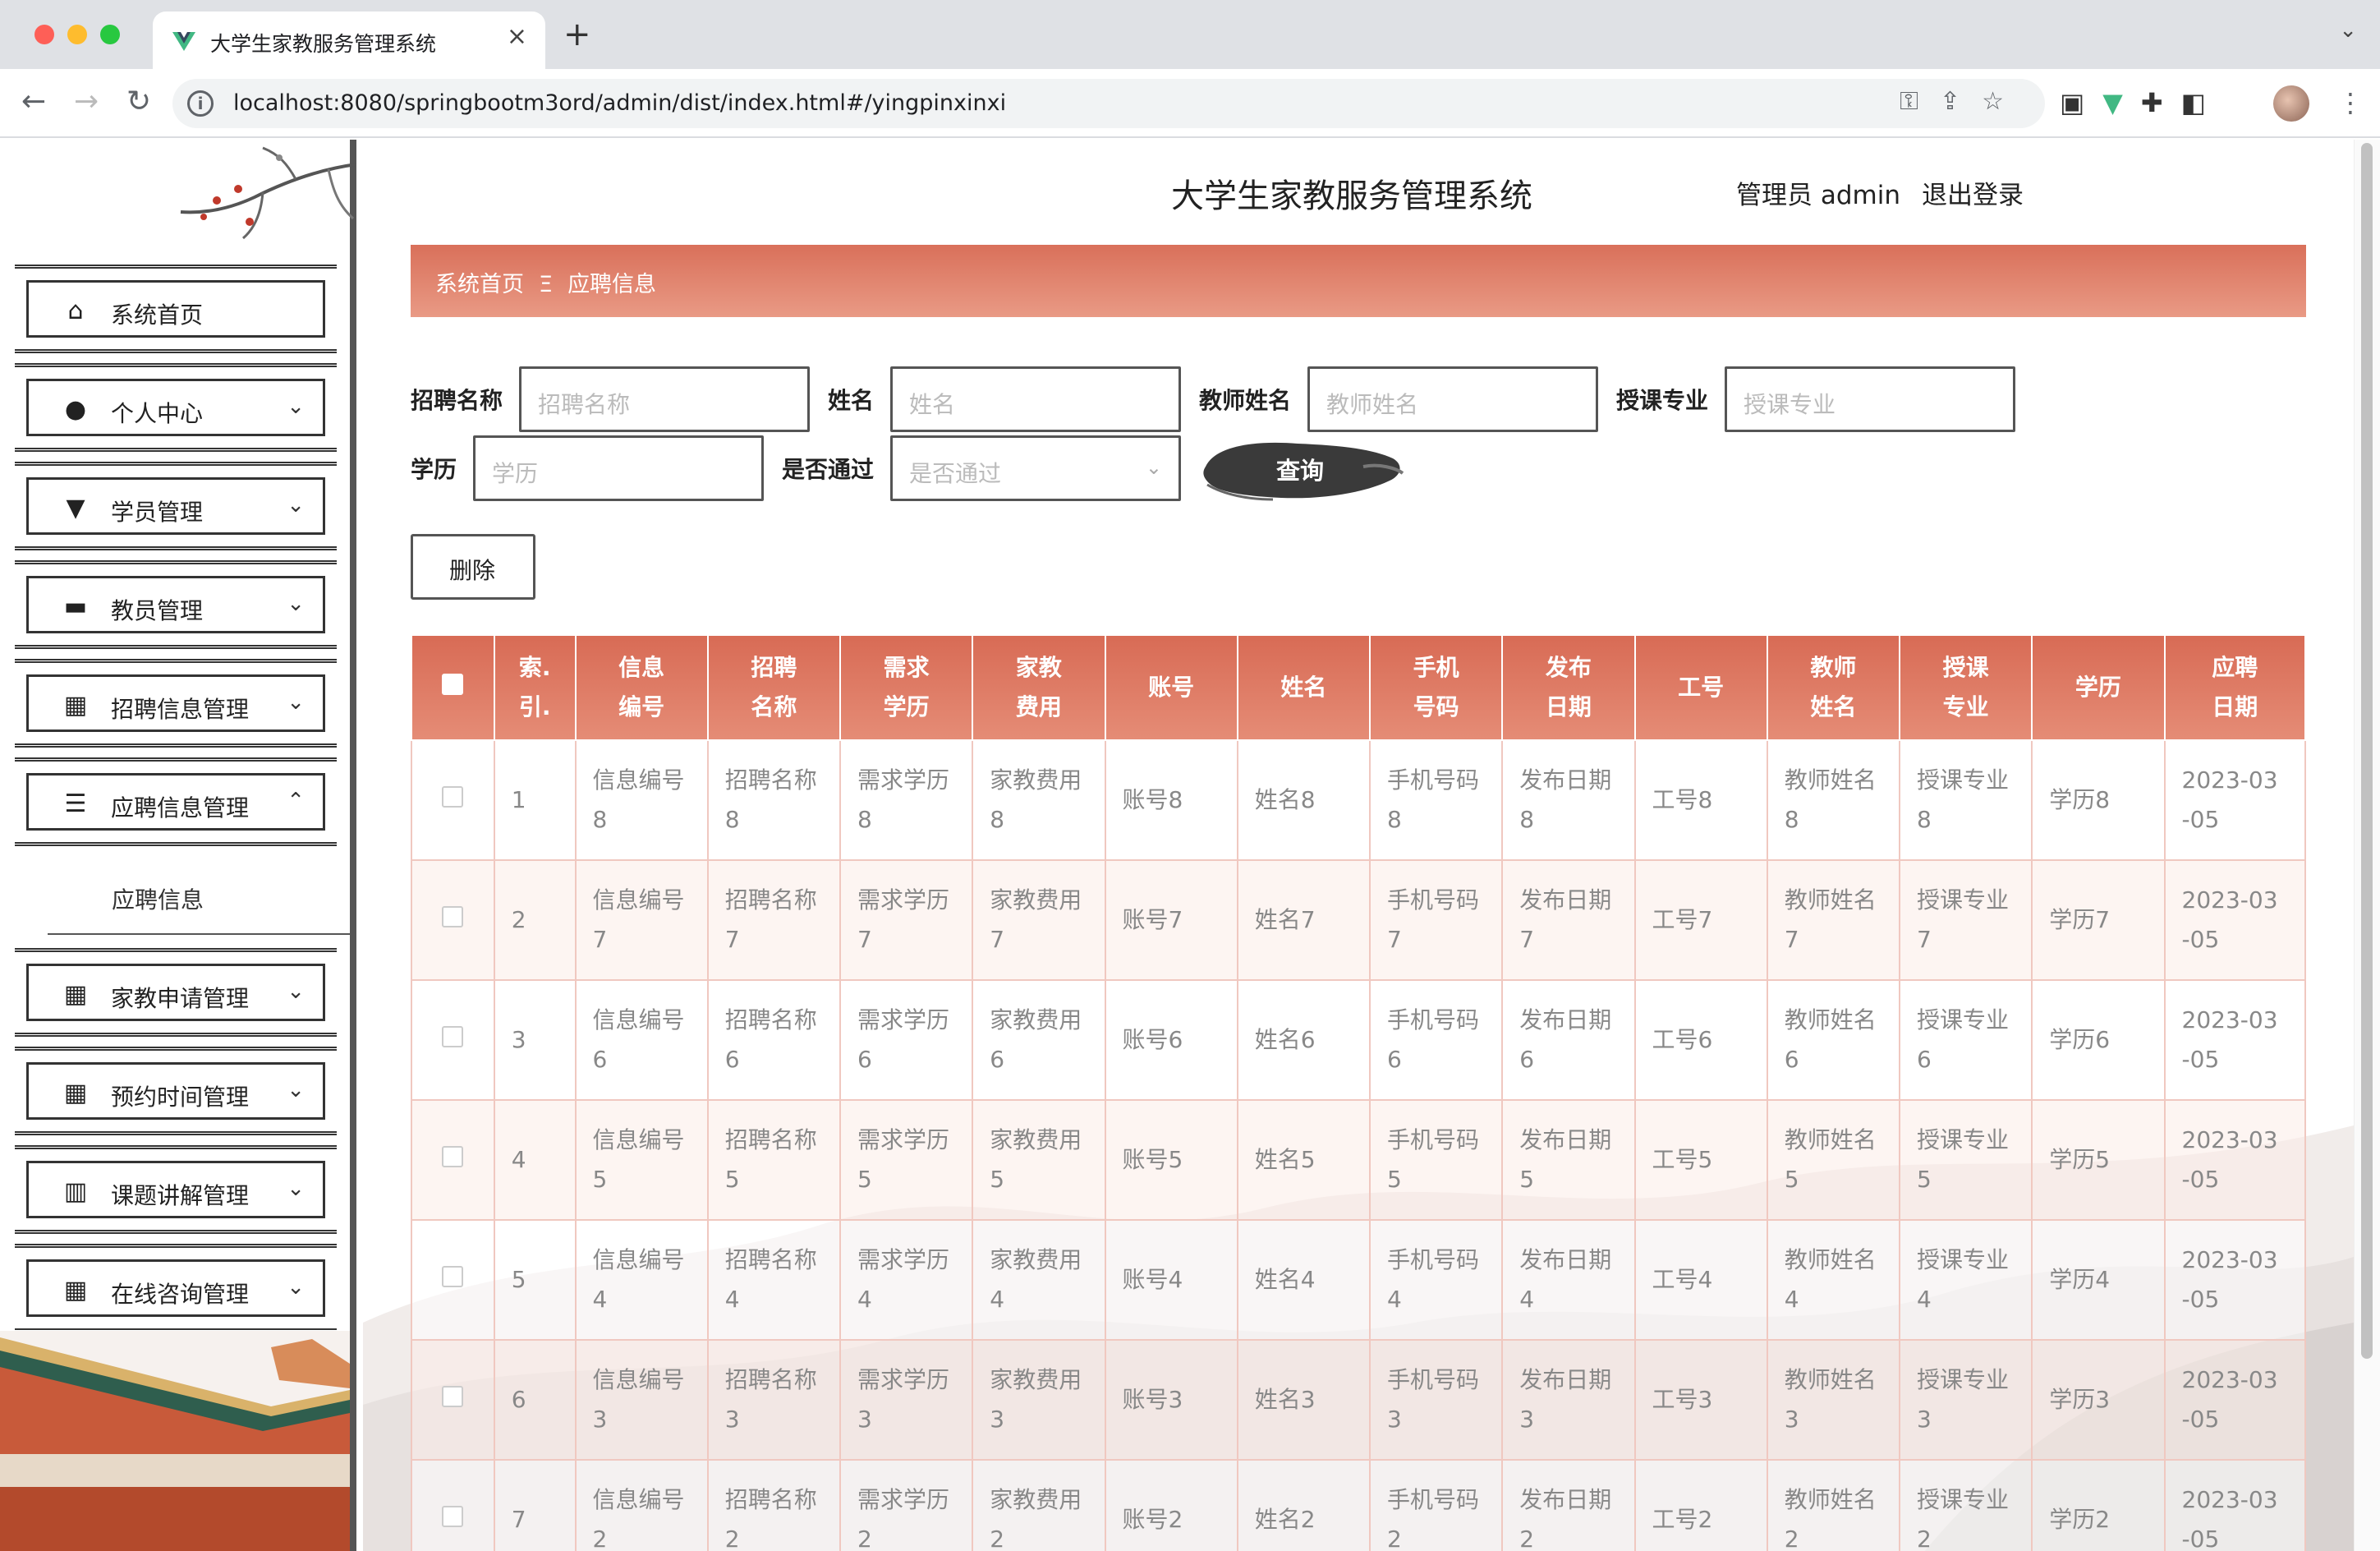 This screenshot has width=2380, height=1551. Describe the element at coordinates (1568, 1040) in the screenshot. I see `table-cell: 发布日期 6` at that location.